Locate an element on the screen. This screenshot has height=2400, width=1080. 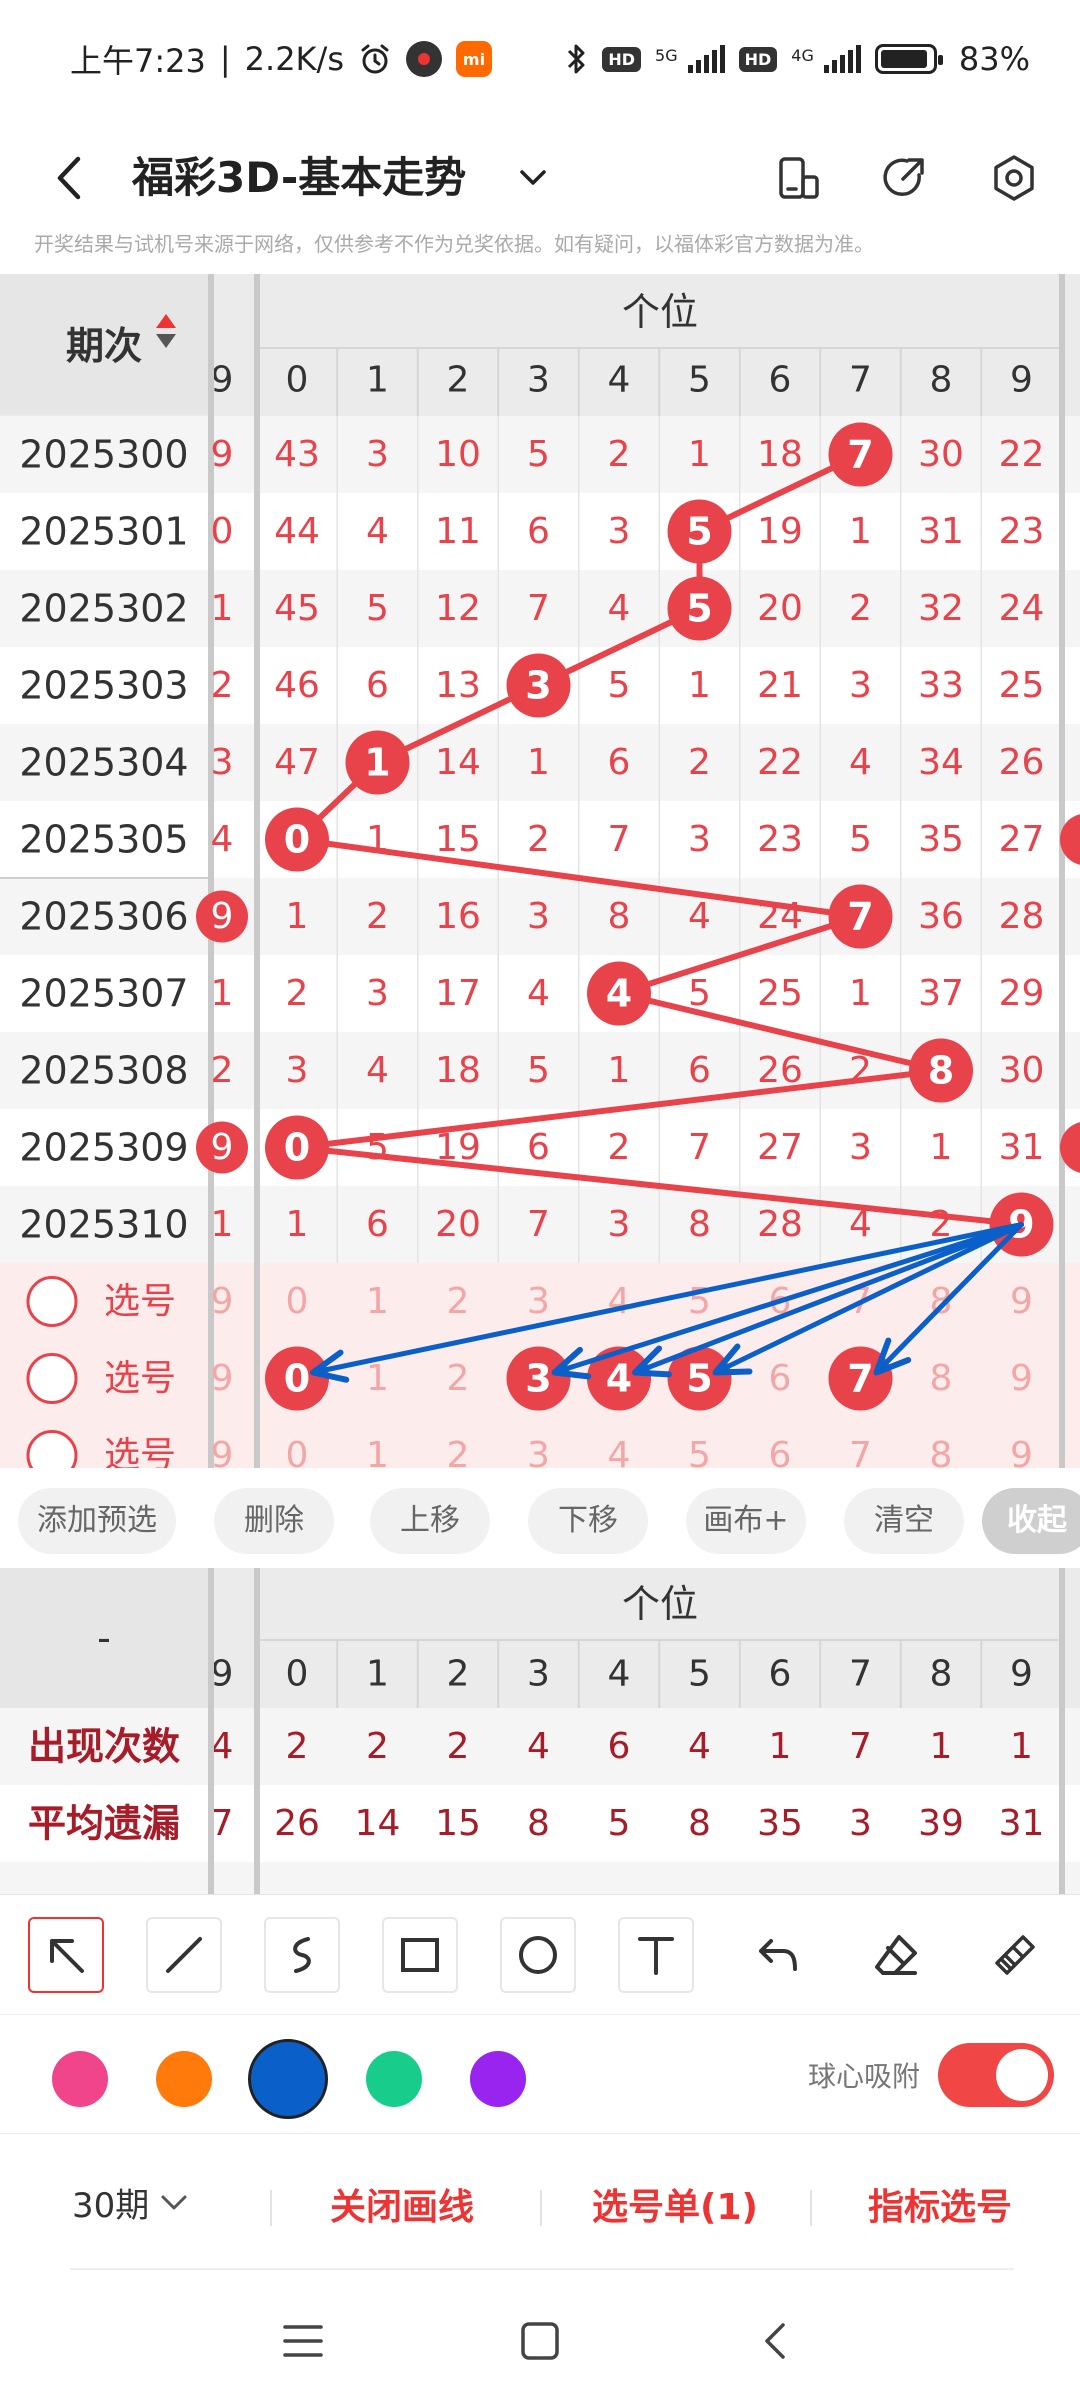
miss-count: 7 is located at coordinates (619, 839).